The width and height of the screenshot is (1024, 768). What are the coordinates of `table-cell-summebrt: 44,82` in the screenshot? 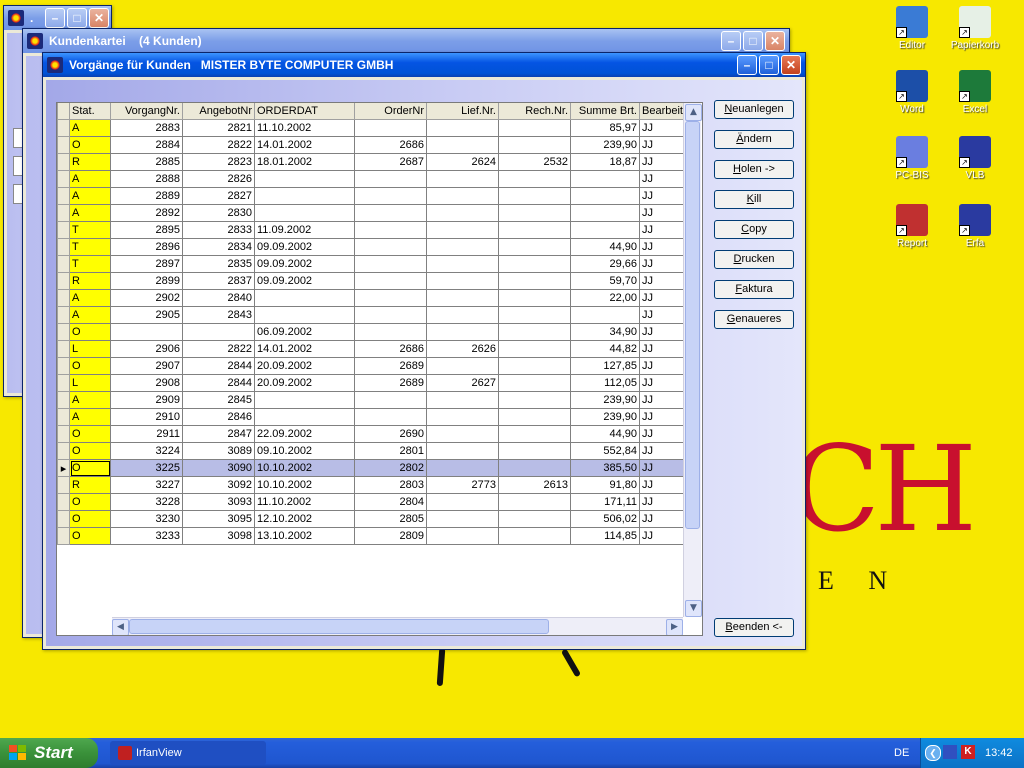 It's located at (605, 349).